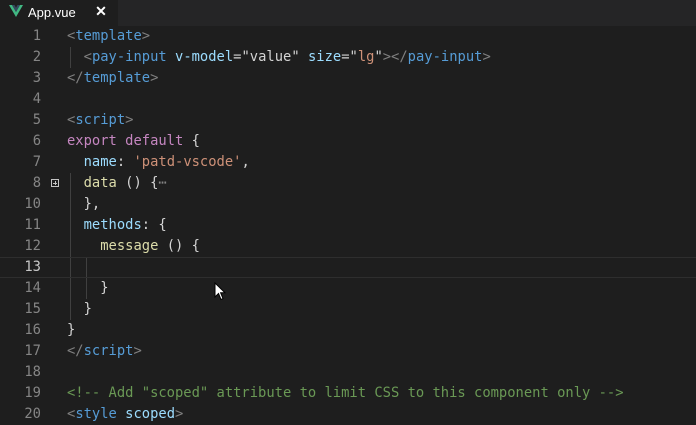  Describe the element at coordinates (36, 183) in the screenshot. I see `line-number: 8` at that location.